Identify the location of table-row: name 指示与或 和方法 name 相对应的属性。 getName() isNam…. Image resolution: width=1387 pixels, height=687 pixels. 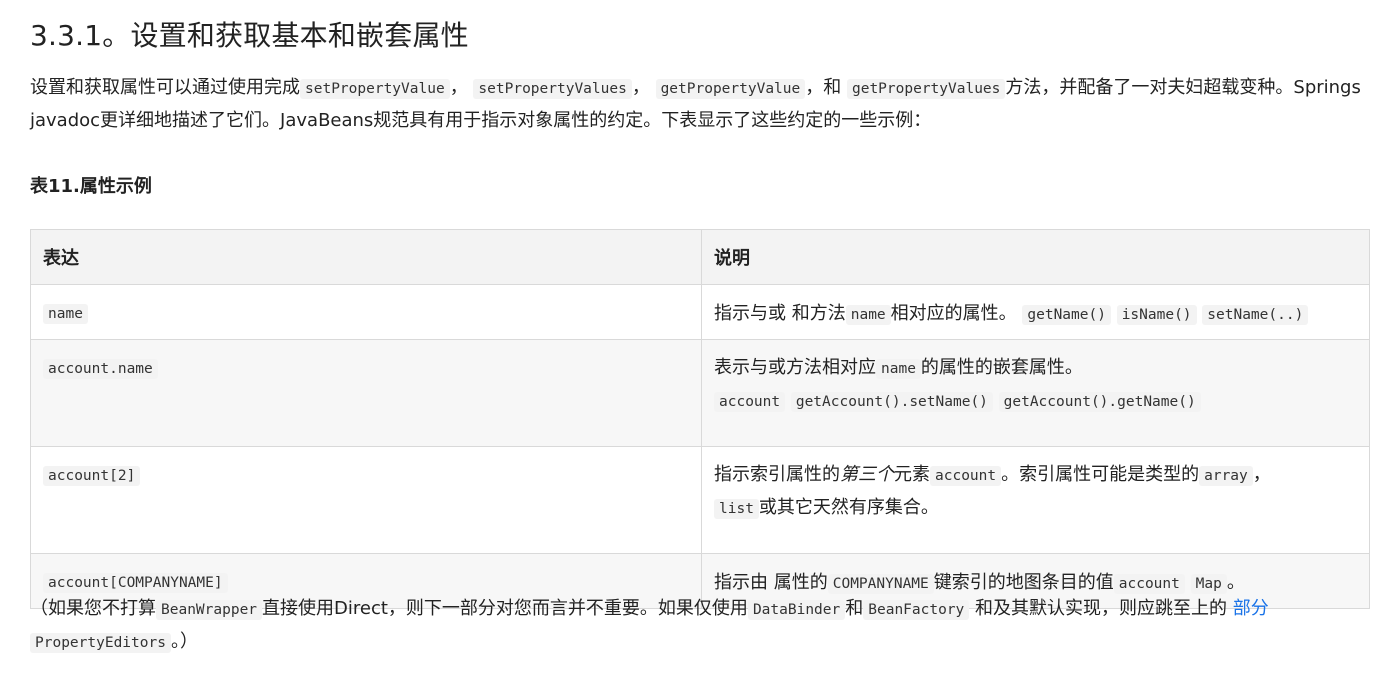
(700, 312).